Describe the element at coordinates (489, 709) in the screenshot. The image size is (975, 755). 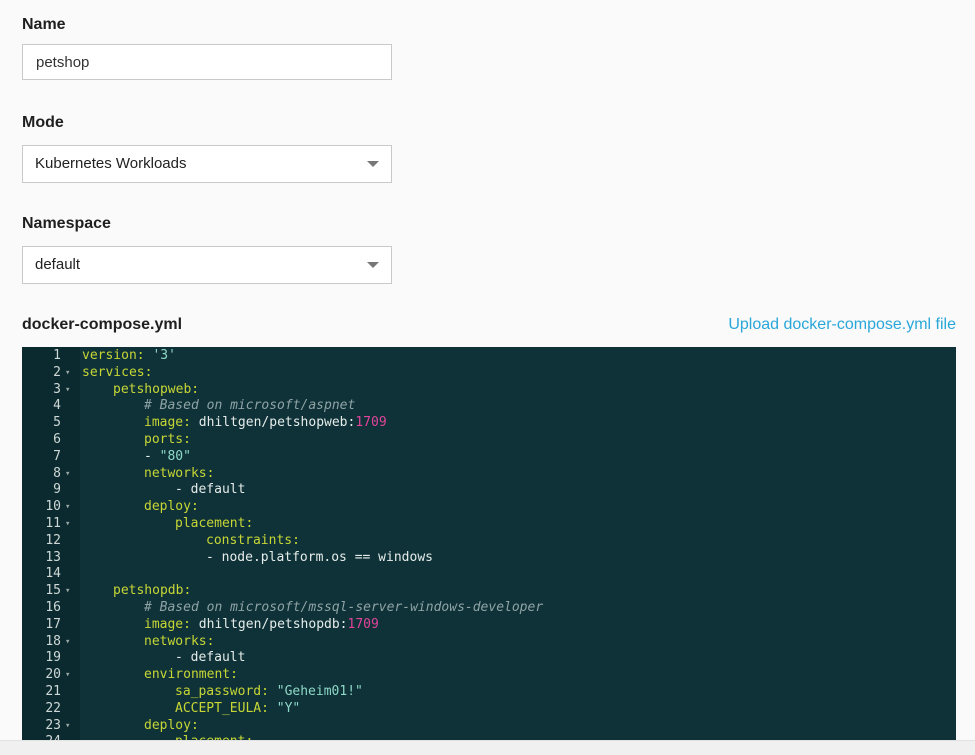
I see `code-line: 22 ACCEPT_EULA: "Y"` at that location.